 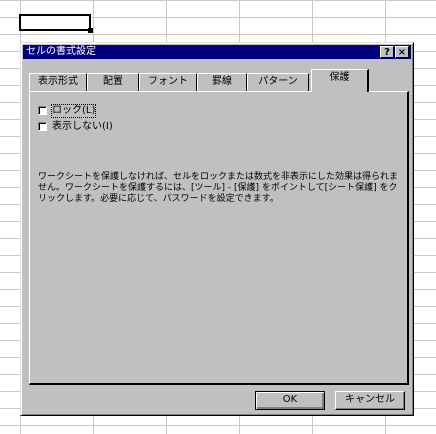 What do you see at coordinates (402, 52) in the screenshot?
I see `close-button: ×` at bounding box center [402, 52].